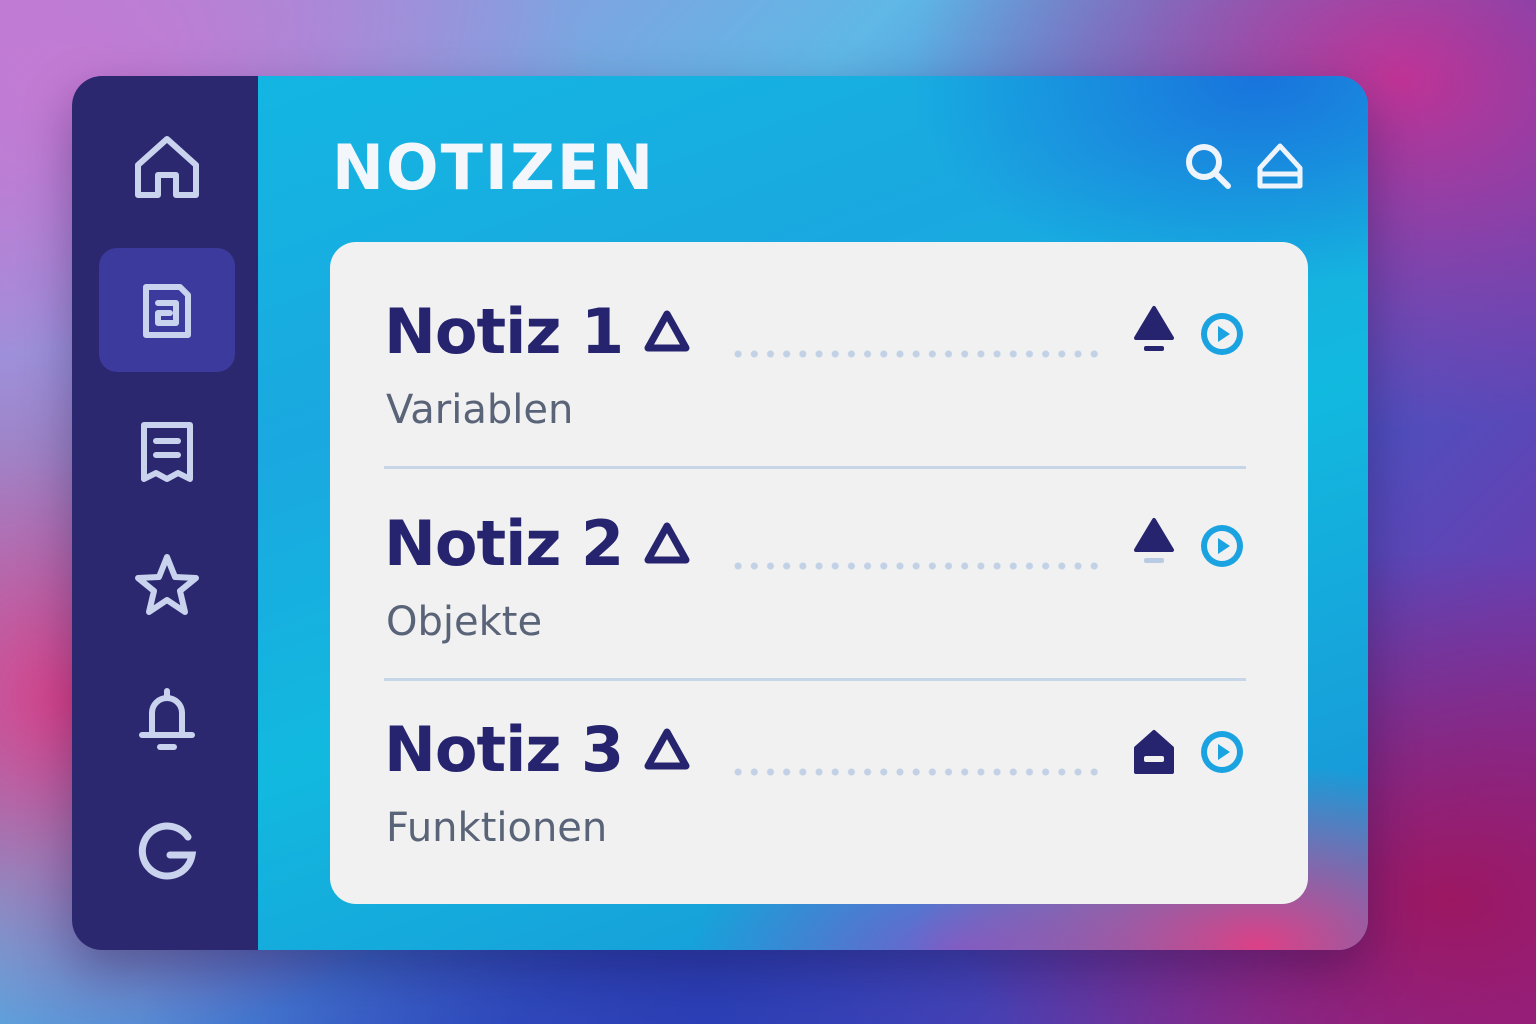 This screenshot has width=1536, height=1024. Describe the element at coordinates (504, 749) in the screenshot. I see `note-title: Notiz 3` at that location.